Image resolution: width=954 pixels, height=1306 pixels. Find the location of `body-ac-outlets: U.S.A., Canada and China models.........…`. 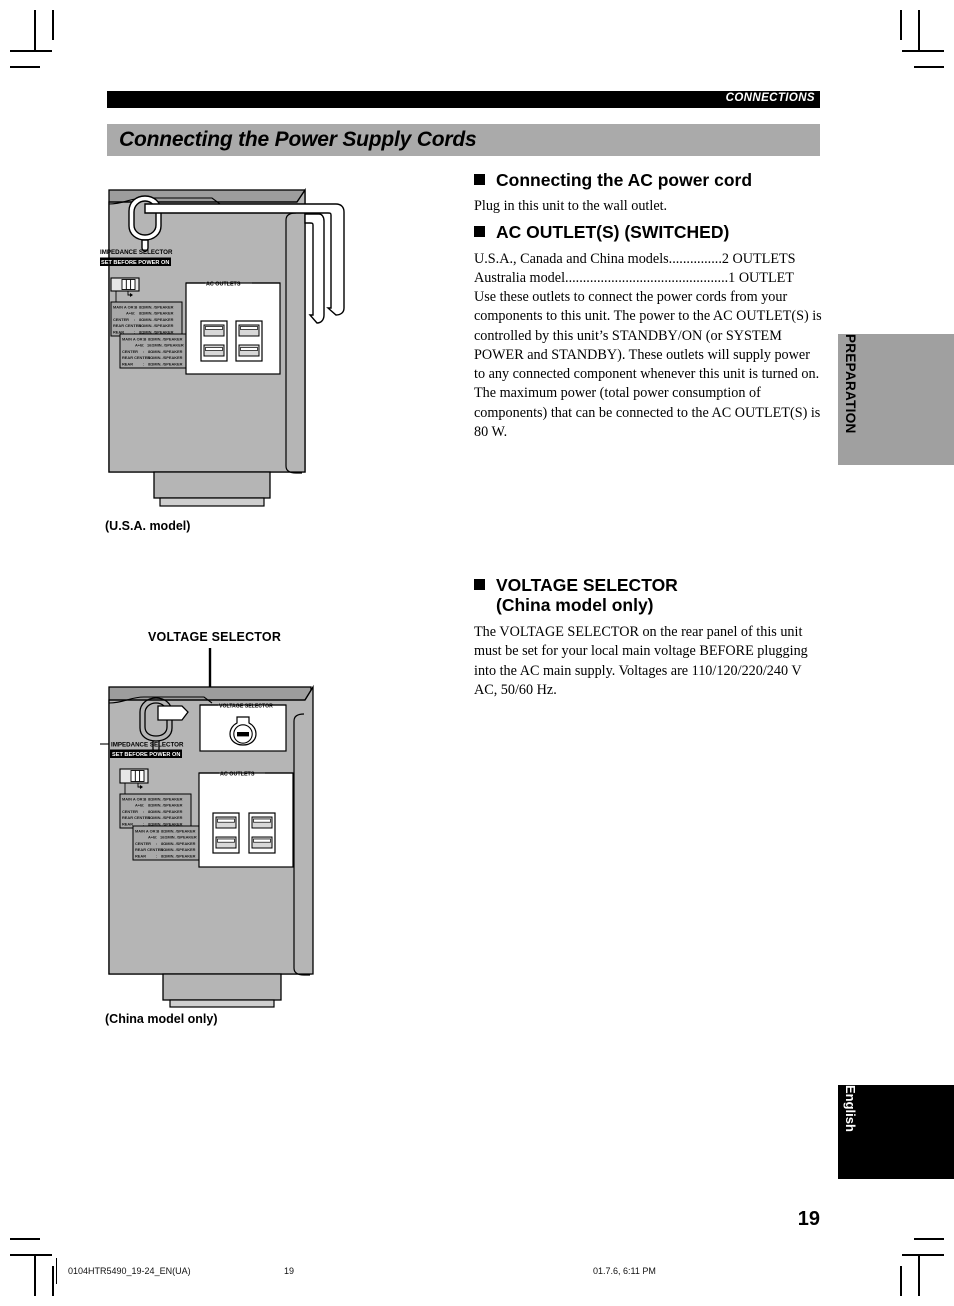

body-ac-outlets: U.S.A., Canada and China models.........… is located at coordinates (648, 346).